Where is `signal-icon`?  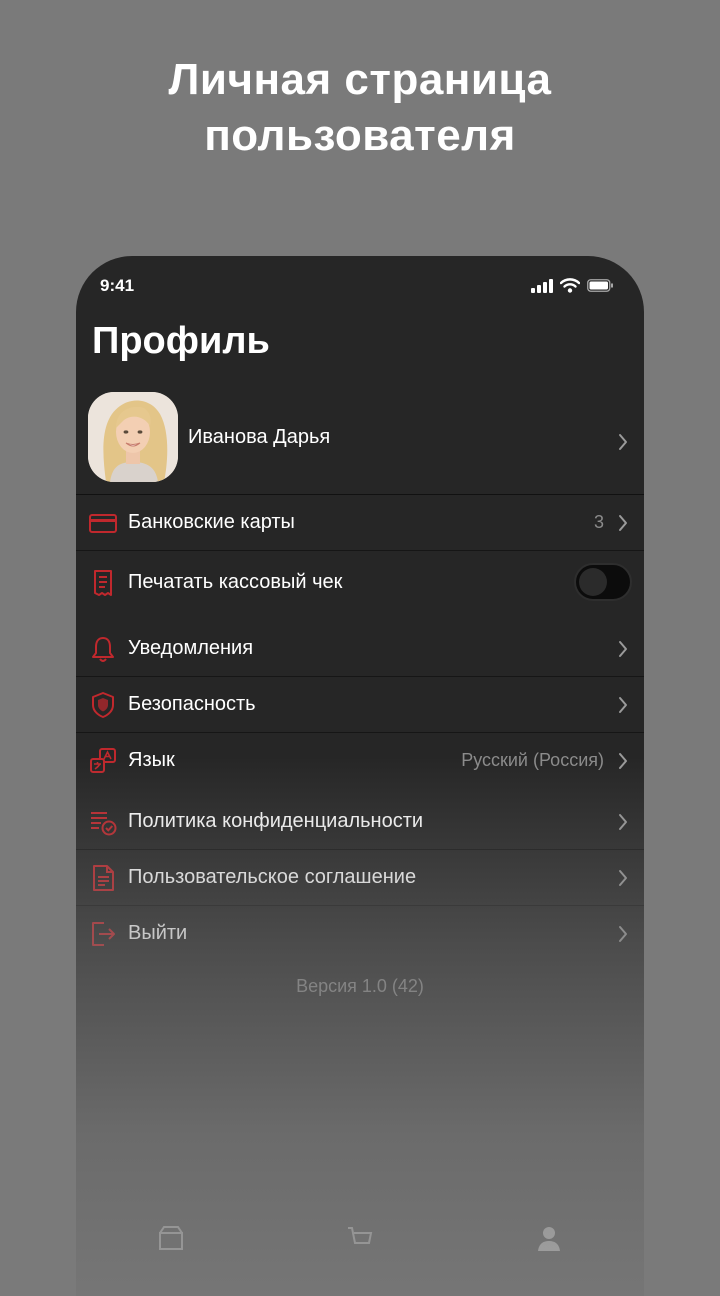
signal-icon is located at coordinates (542, 285).